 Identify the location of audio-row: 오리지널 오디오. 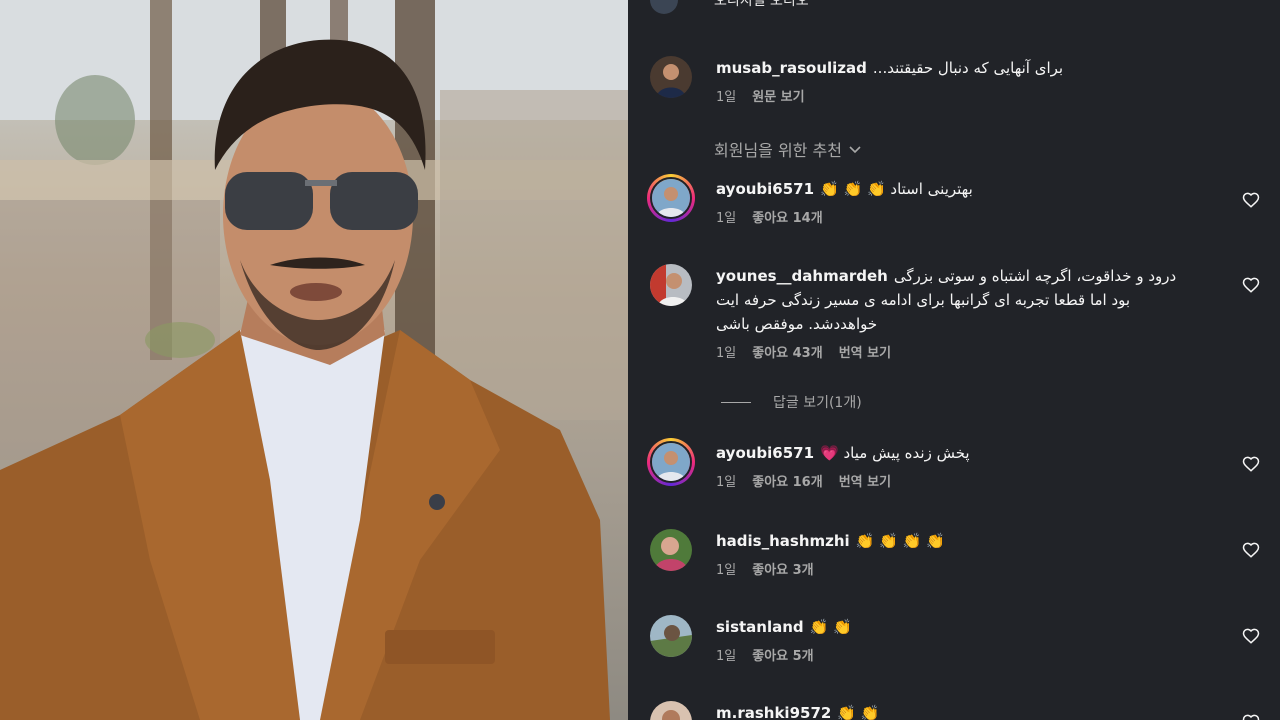
(729, 7).